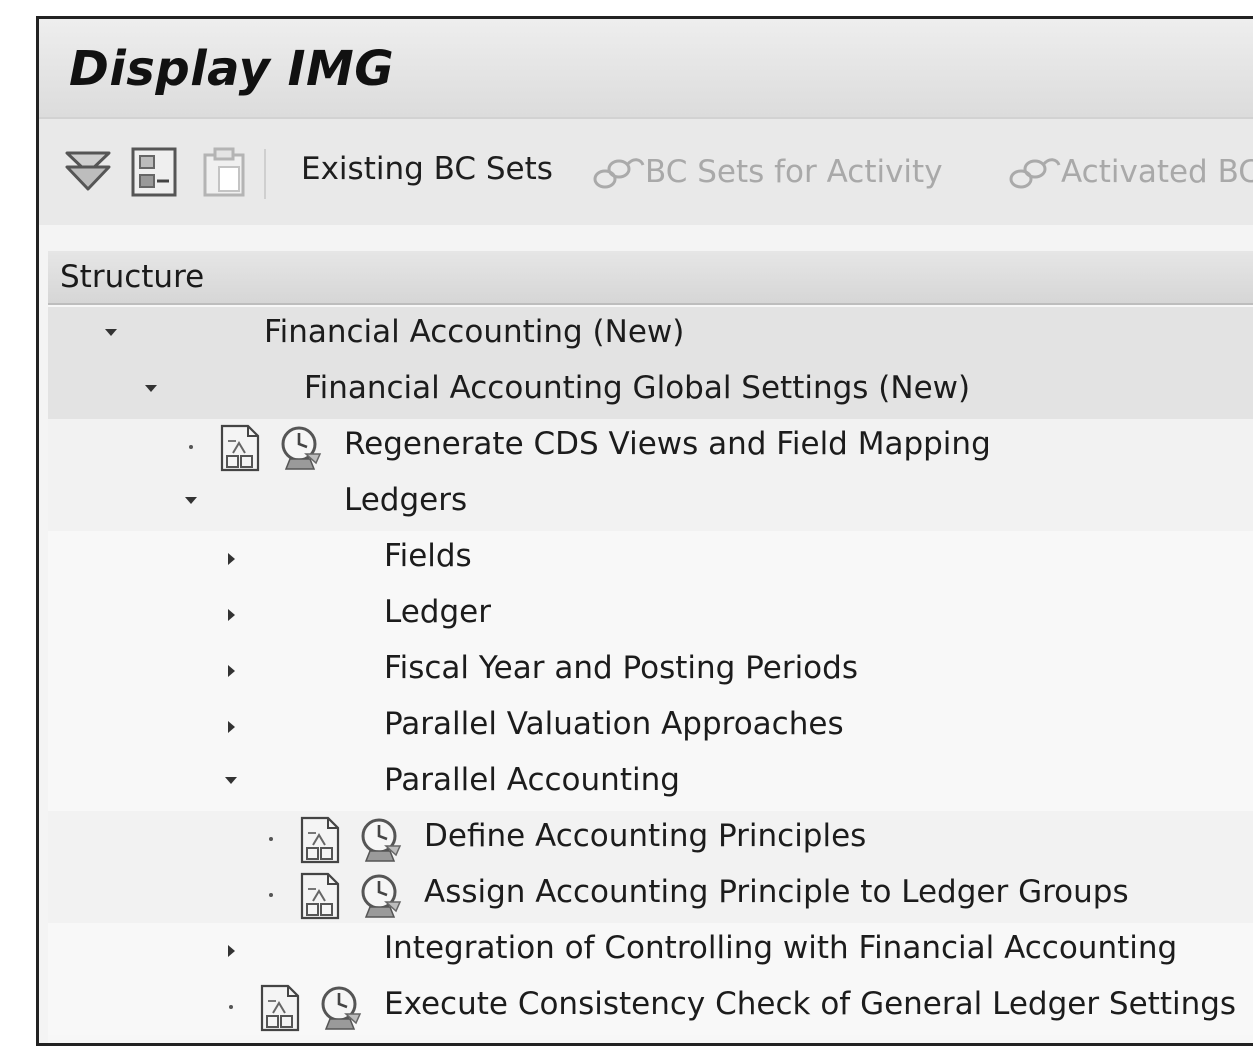 Image resolution: width=1253 pixels, height=1046 pixels. Describe the element at coordinates (650, 278) in the screenshot. I see `structure-column-header: Structure` at that location.